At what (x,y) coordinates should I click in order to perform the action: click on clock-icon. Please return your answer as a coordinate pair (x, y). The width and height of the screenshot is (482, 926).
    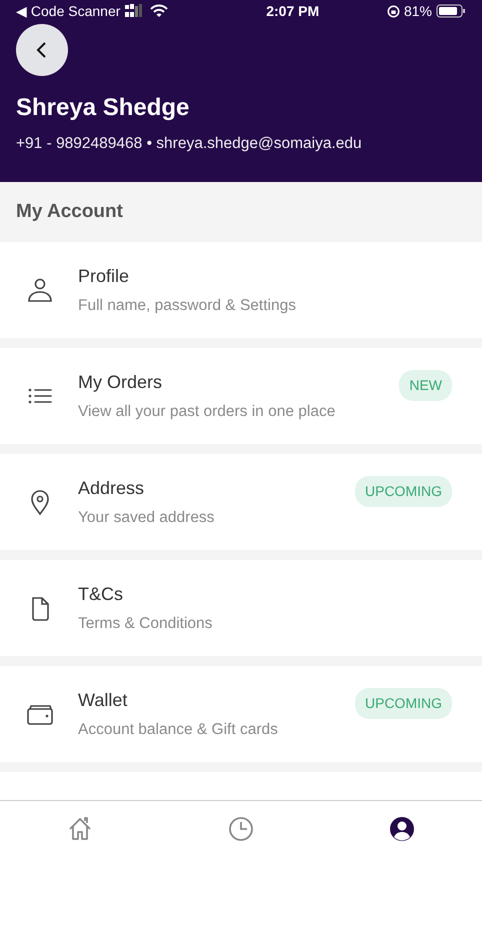
    Looking at the image, I should click on (241, 829).